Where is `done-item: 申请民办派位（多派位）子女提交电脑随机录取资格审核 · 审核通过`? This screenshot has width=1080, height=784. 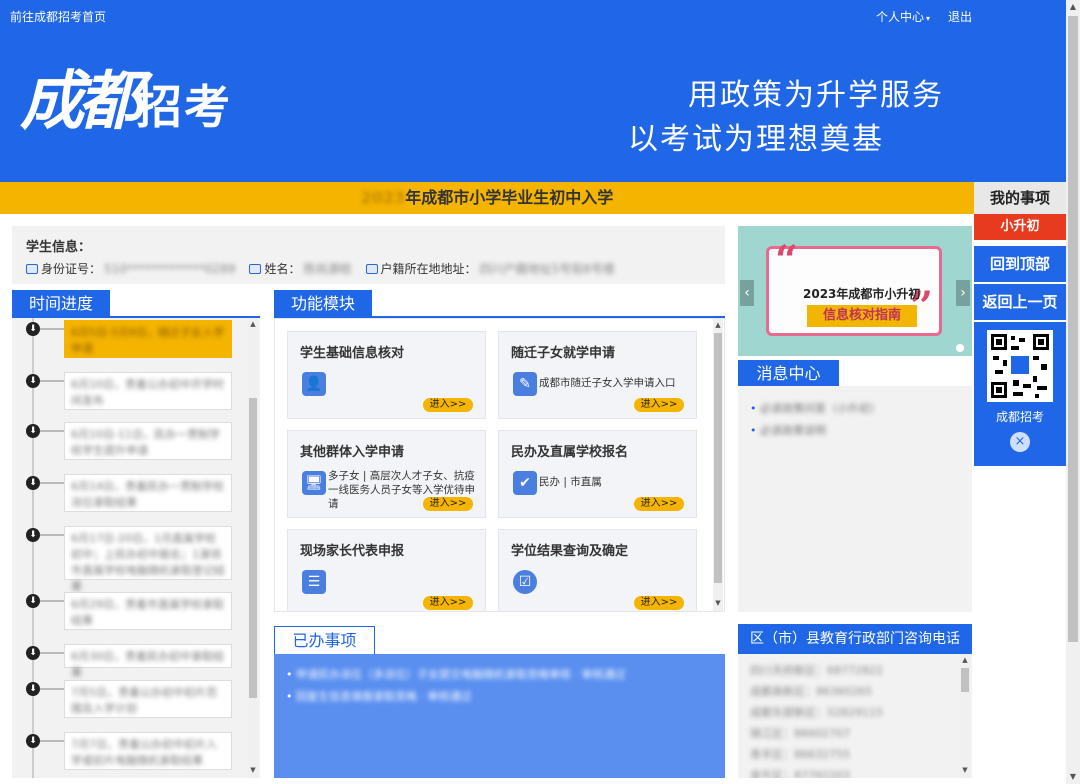
done-item: 申请民办派位（多派位）子女提交电脑随机录取资格审核 · 审核通过 is located at coordinates (456, 675).